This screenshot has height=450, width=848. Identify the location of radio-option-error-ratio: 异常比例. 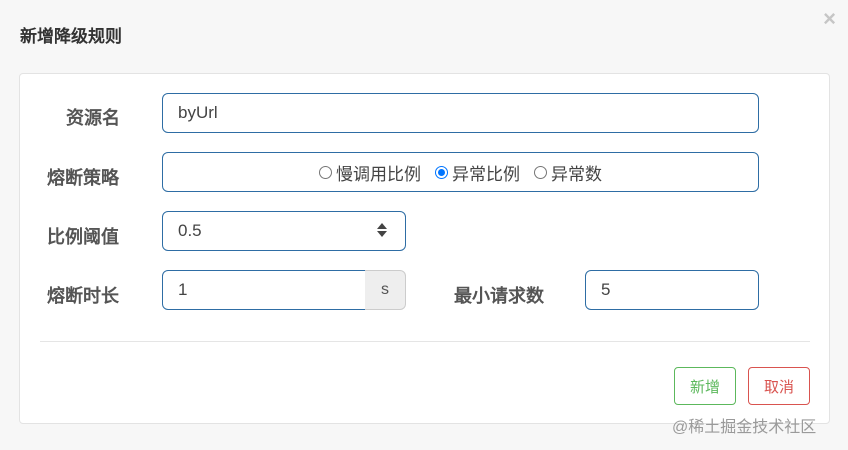
(477, 172).